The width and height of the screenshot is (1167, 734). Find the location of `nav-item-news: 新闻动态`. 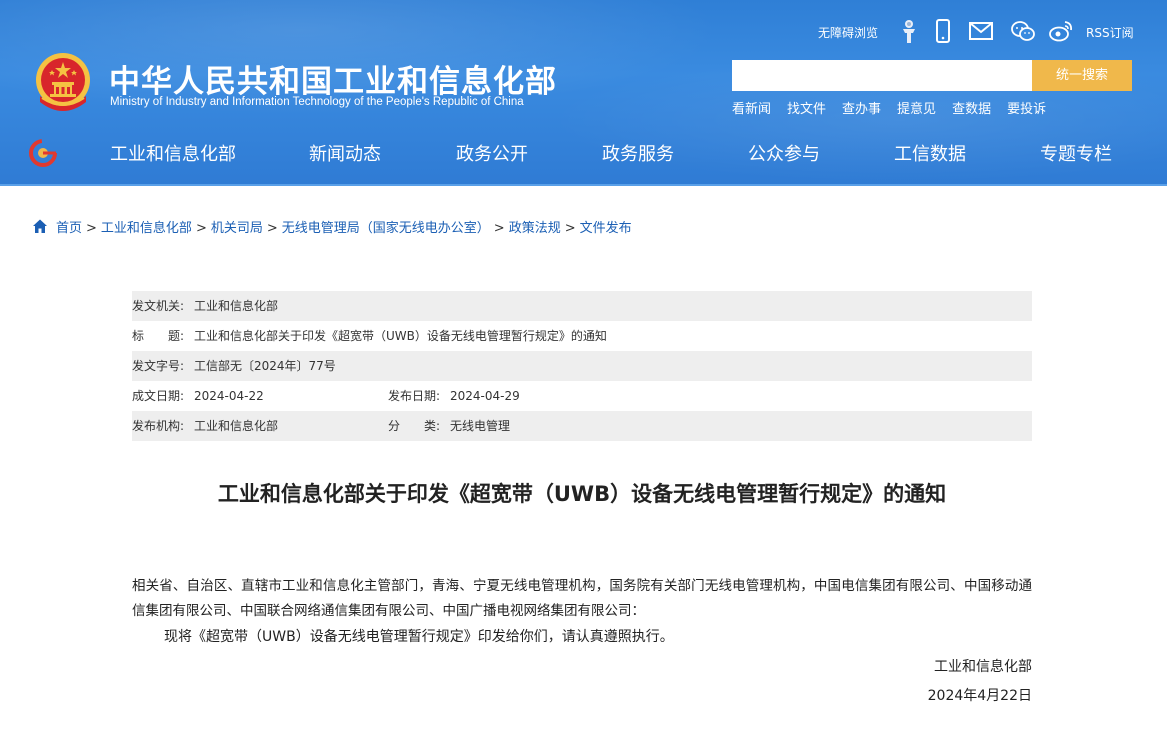

nav-item-news: 新闻动态 is located at coordinates (345, 153).